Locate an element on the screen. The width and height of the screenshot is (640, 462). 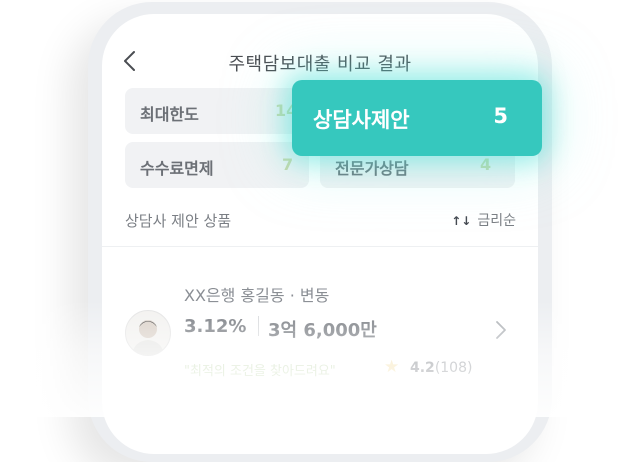
rating: 4.2(108) is located at coordinates (441, 368).